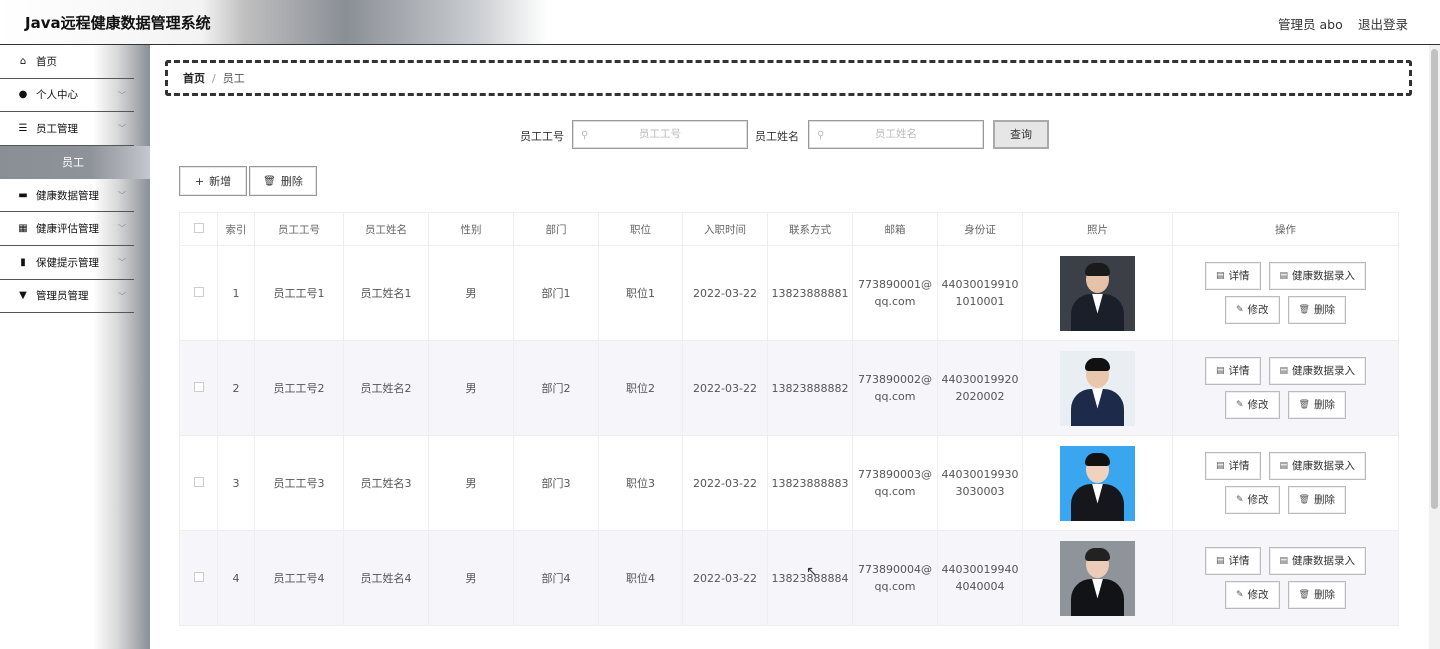  What do you see at coordinates (198, 229) in the screenshot?
I see `select-all-checkbox` at bounding box center [198, 229].